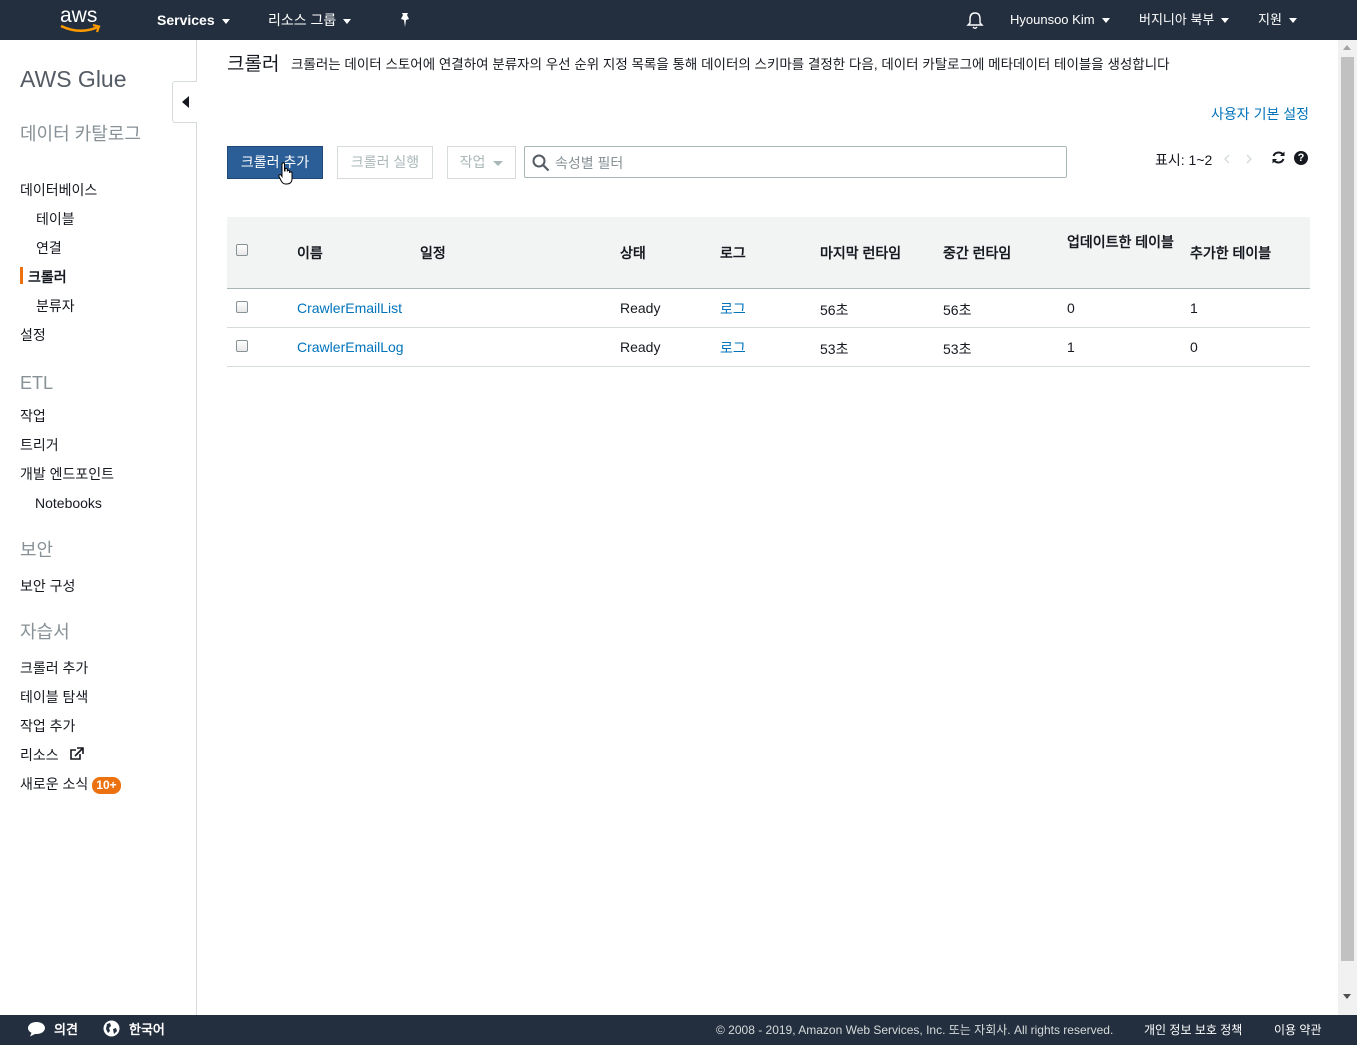 The width and height of the screenshot is (1357, 1045). I want to click on globe-icon, so click(111, 1028).